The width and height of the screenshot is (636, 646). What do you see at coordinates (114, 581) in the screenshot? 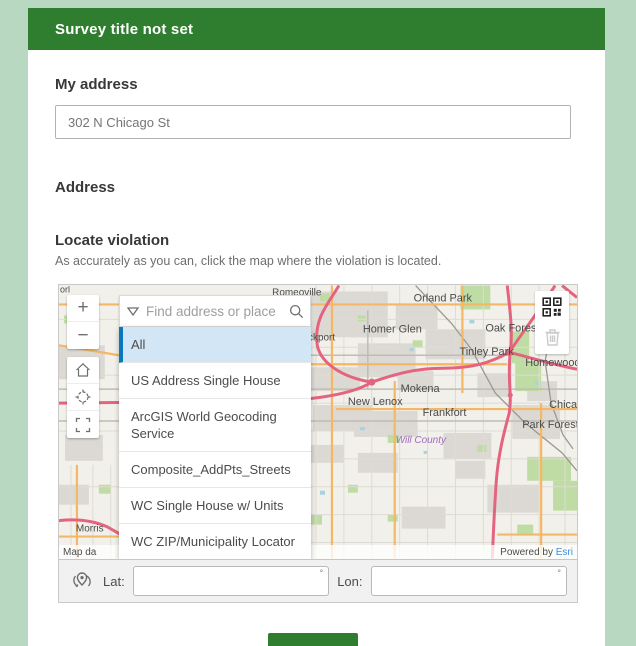
I see `lat-label: Lat:` at bounding box center [114, 581].